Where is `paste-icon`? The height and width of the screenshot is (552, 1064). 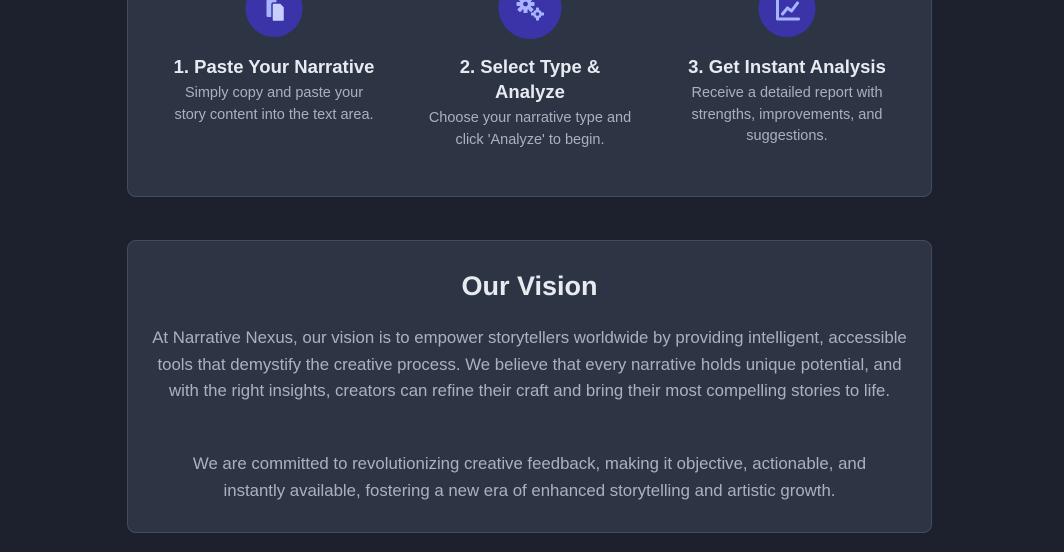
paste-icon is located at coordinates (274, 18).